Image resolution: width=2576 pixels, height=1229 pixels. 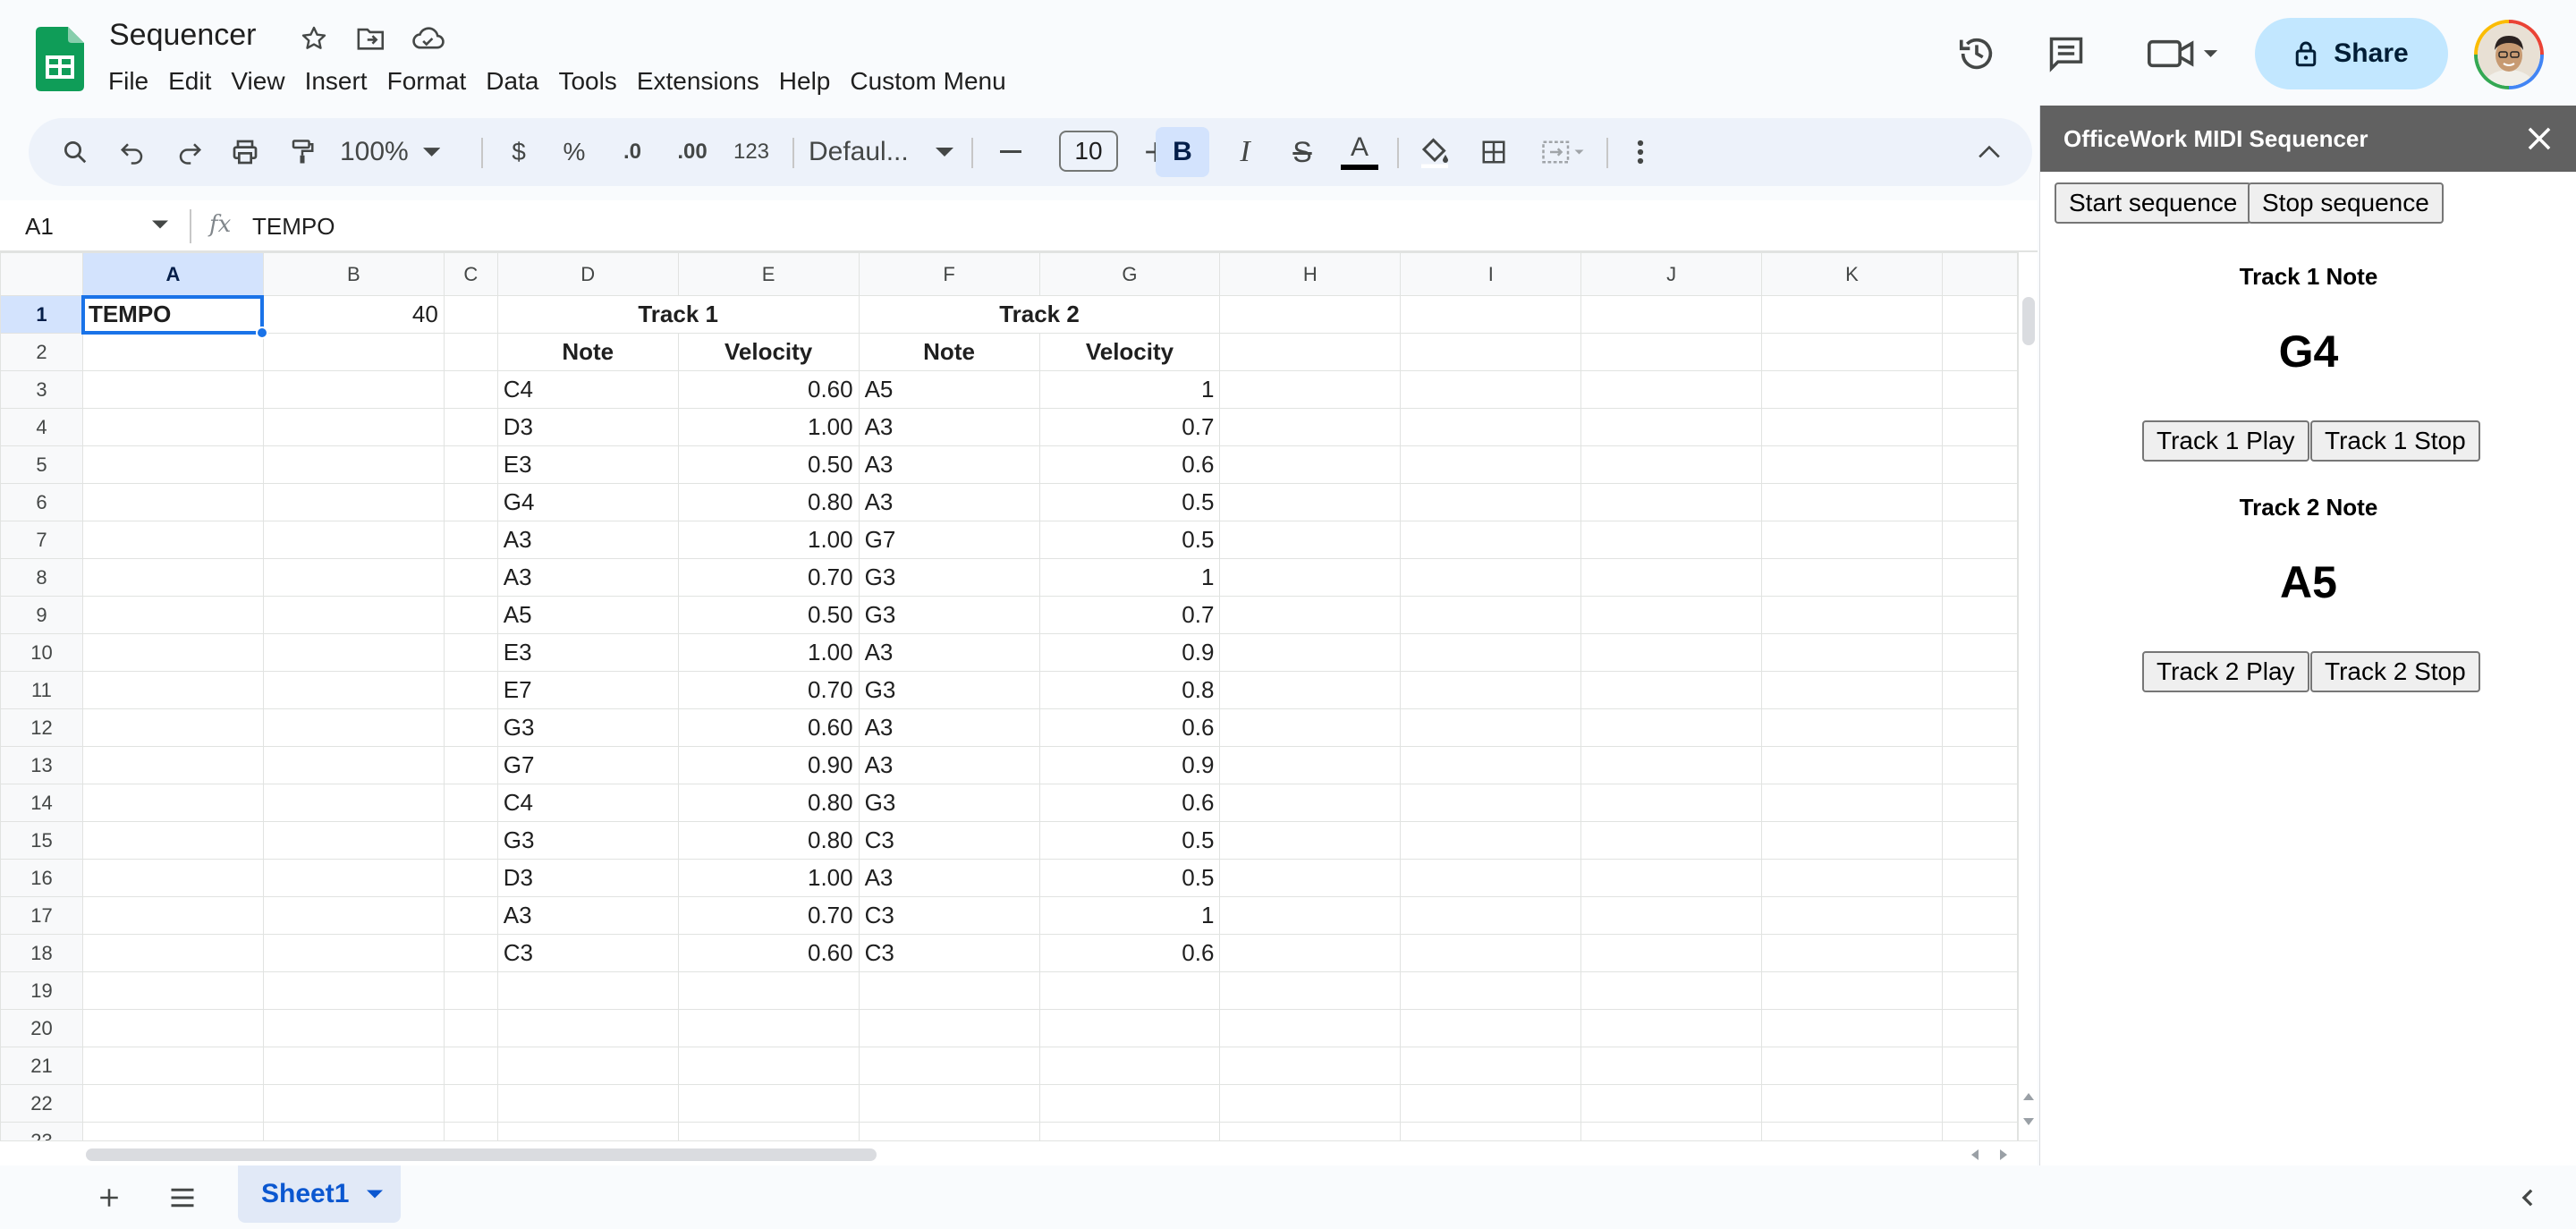 I want to click on chevron-down-icon, so click(x=375, y=1194).